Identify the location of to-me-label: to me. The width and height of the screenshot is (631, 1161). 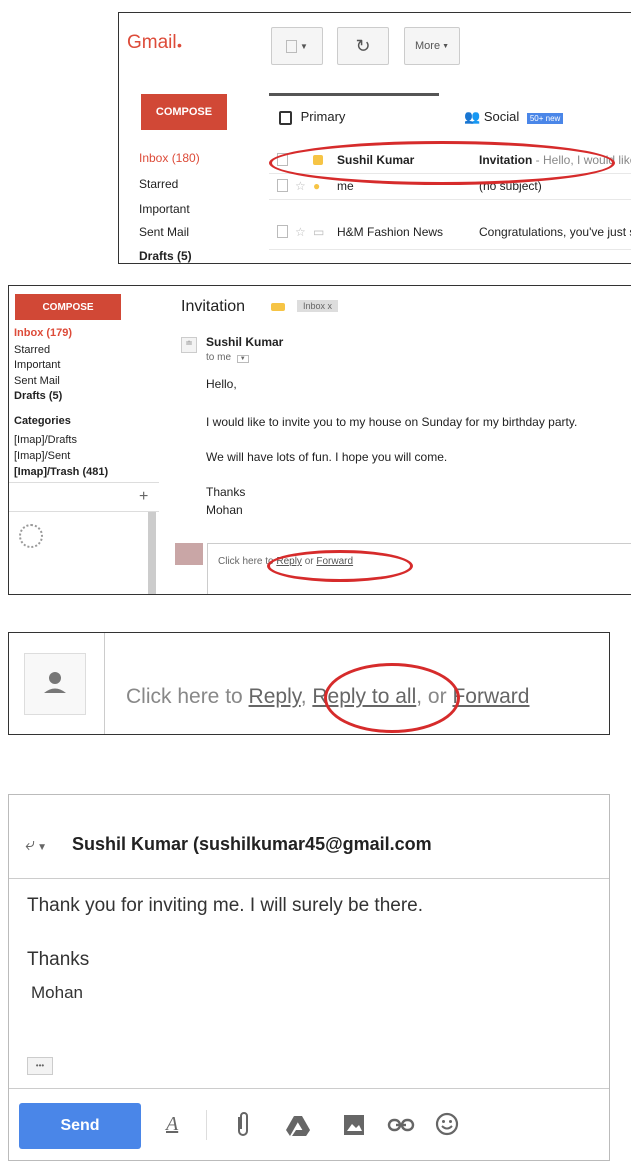
(219, 357).